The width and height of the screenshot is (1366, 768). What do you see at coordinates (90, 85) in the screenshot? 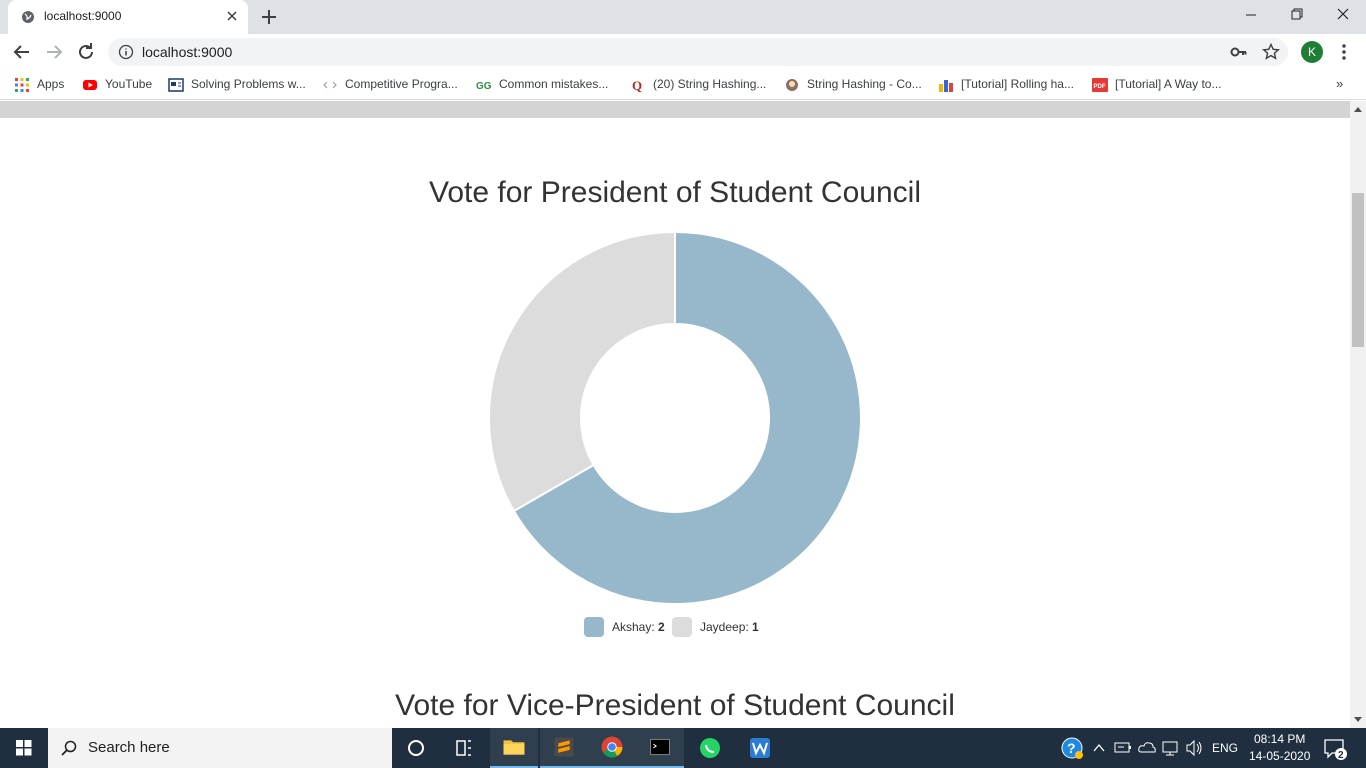
I see `youtube-icon` at bounding box center [90, 85].